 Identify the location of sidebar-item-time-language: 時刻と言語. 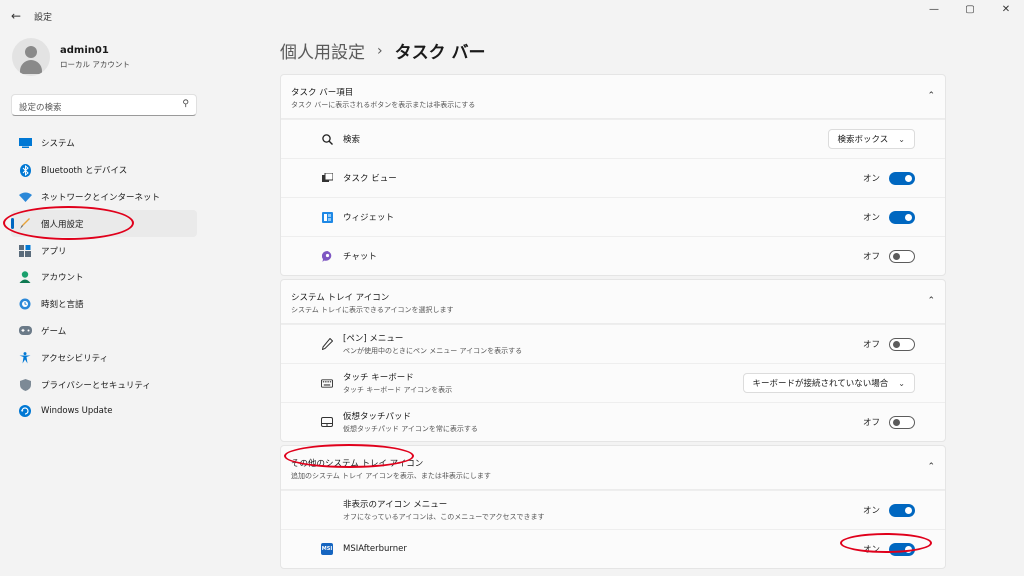
(104, 304).